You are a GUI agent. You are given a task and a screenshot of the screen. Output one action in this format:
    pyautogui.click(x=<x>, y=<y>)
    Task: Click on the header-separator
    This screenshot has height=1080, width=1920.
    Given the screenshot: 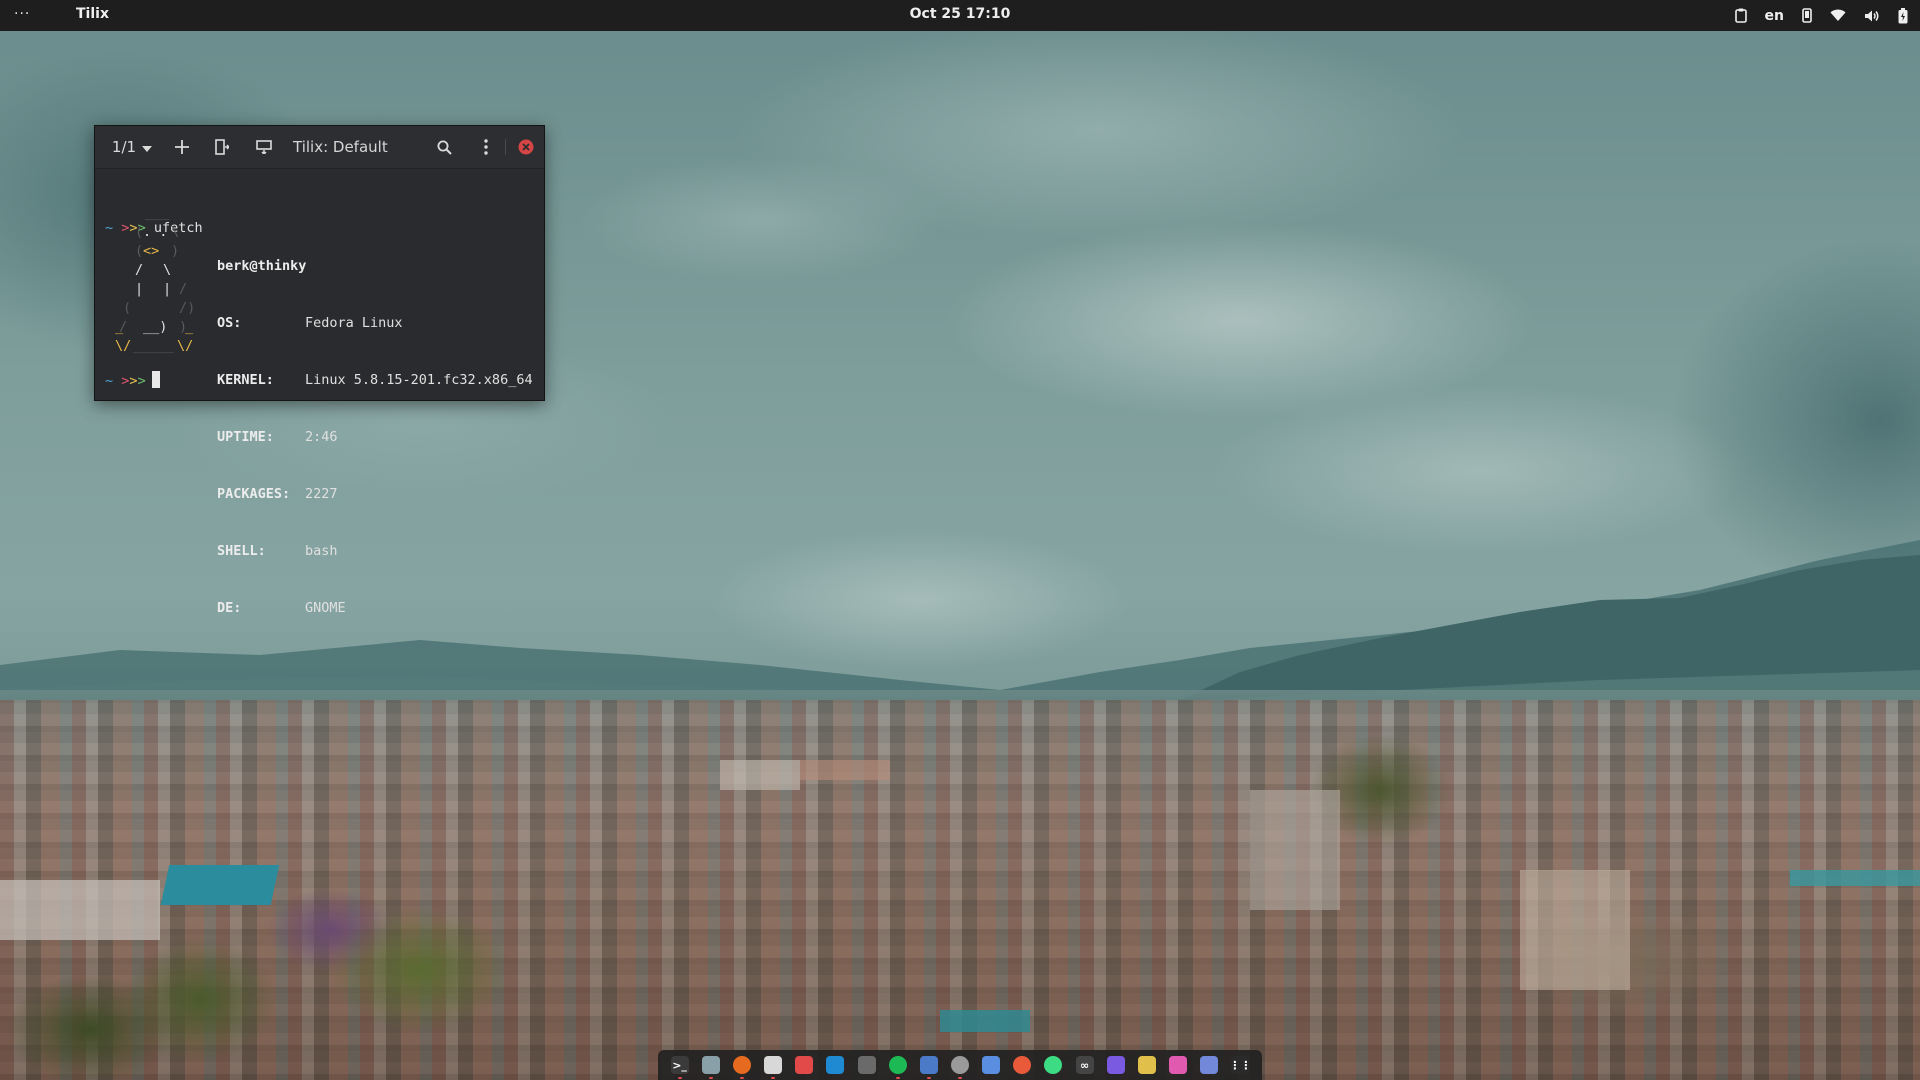 What is the action you would take?
    pyautogui.click(x=505, y=147)
    